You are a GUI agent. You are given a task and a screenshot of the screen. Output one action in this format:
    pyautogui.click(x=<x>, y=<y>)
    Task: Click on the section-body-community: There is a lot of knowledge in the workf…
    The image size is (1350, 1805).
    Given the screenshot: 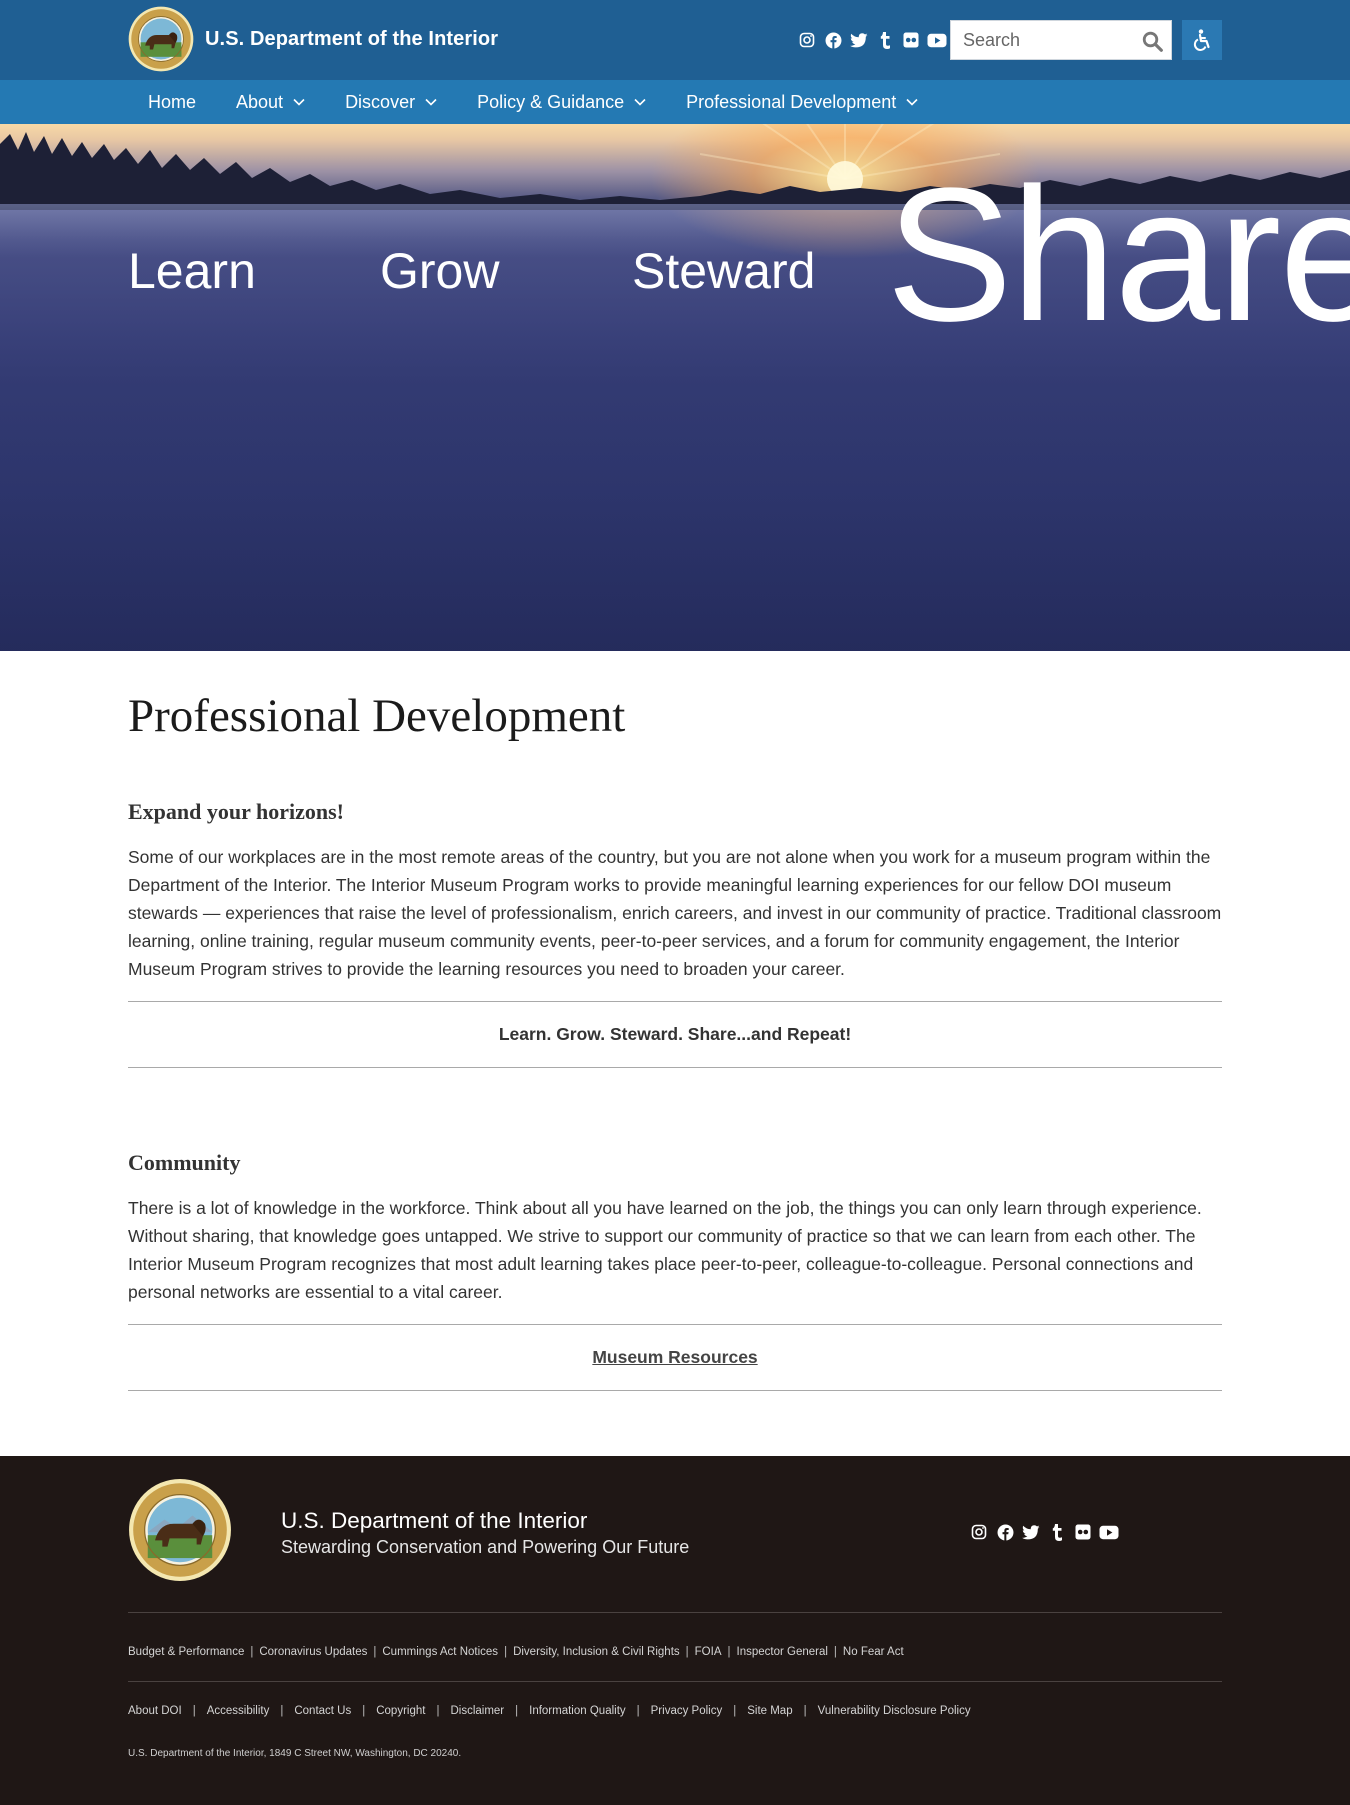 What is the action you would take?
    pyautogui.click(x=665, y=1250)
    